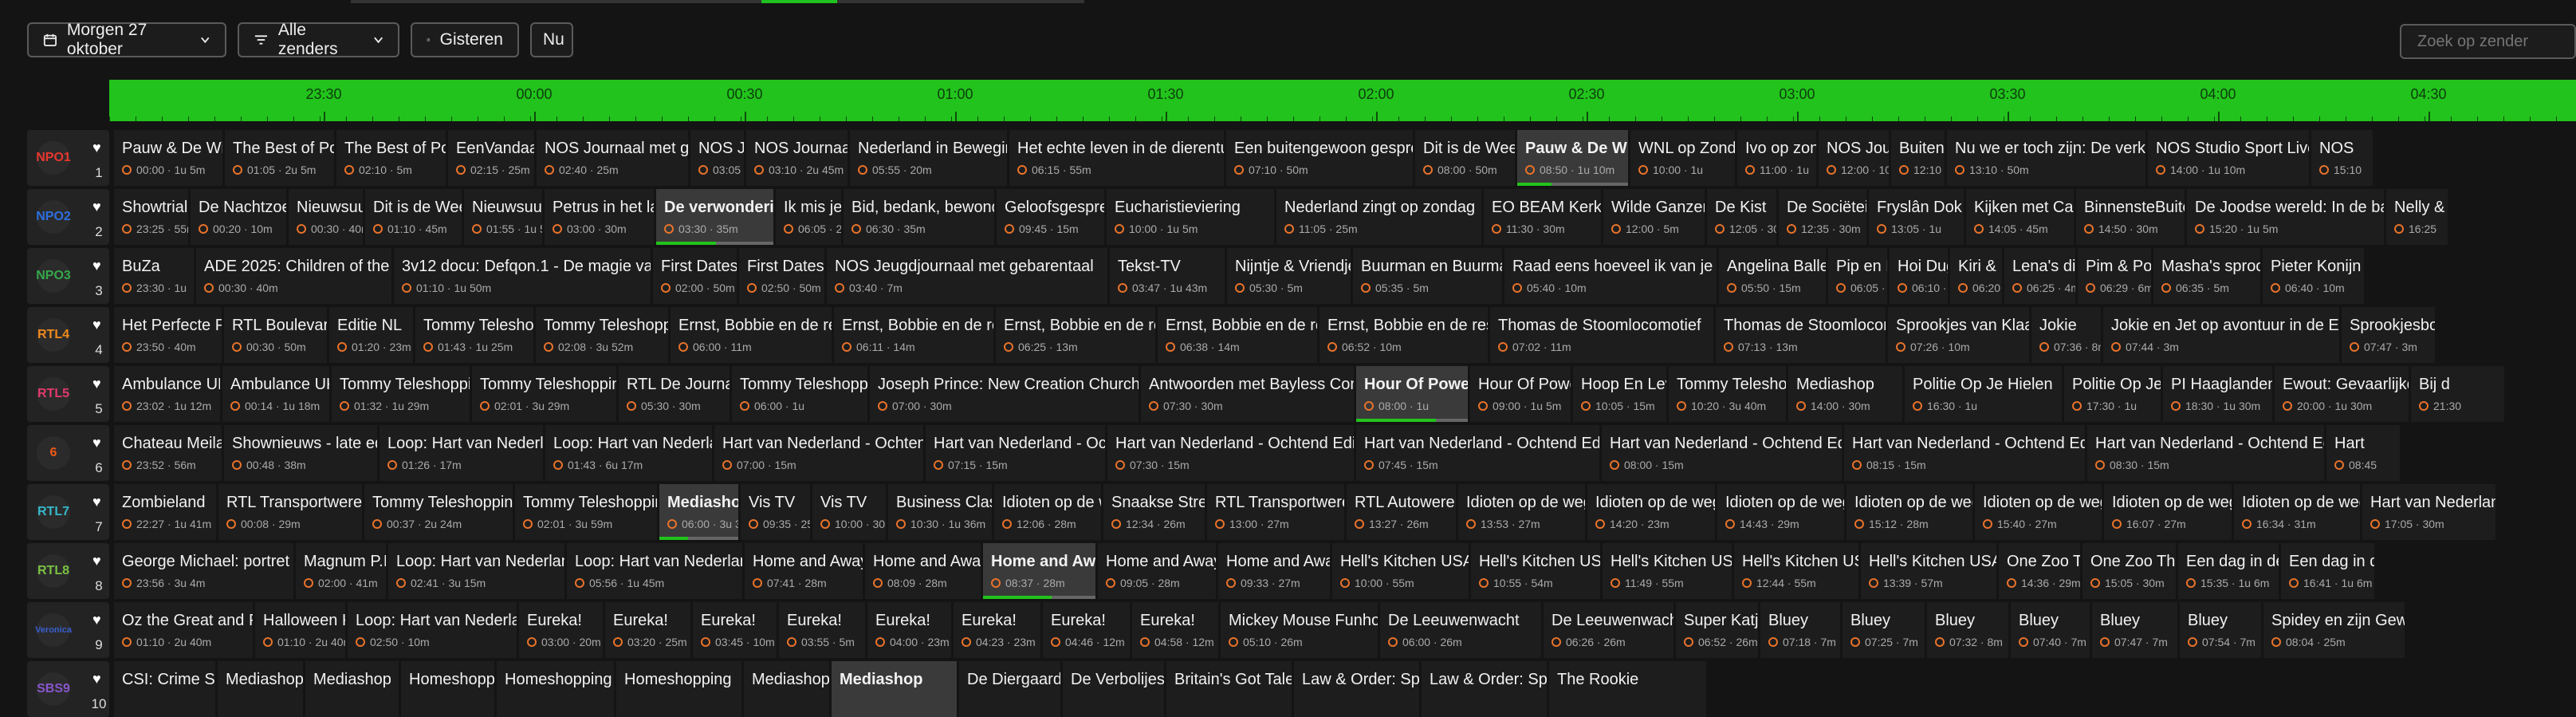  Describe the element at coordinates (1855, 158) in the screenshot. I see `program-cell: NOS Journaal 12:00 · 10m` at that location.